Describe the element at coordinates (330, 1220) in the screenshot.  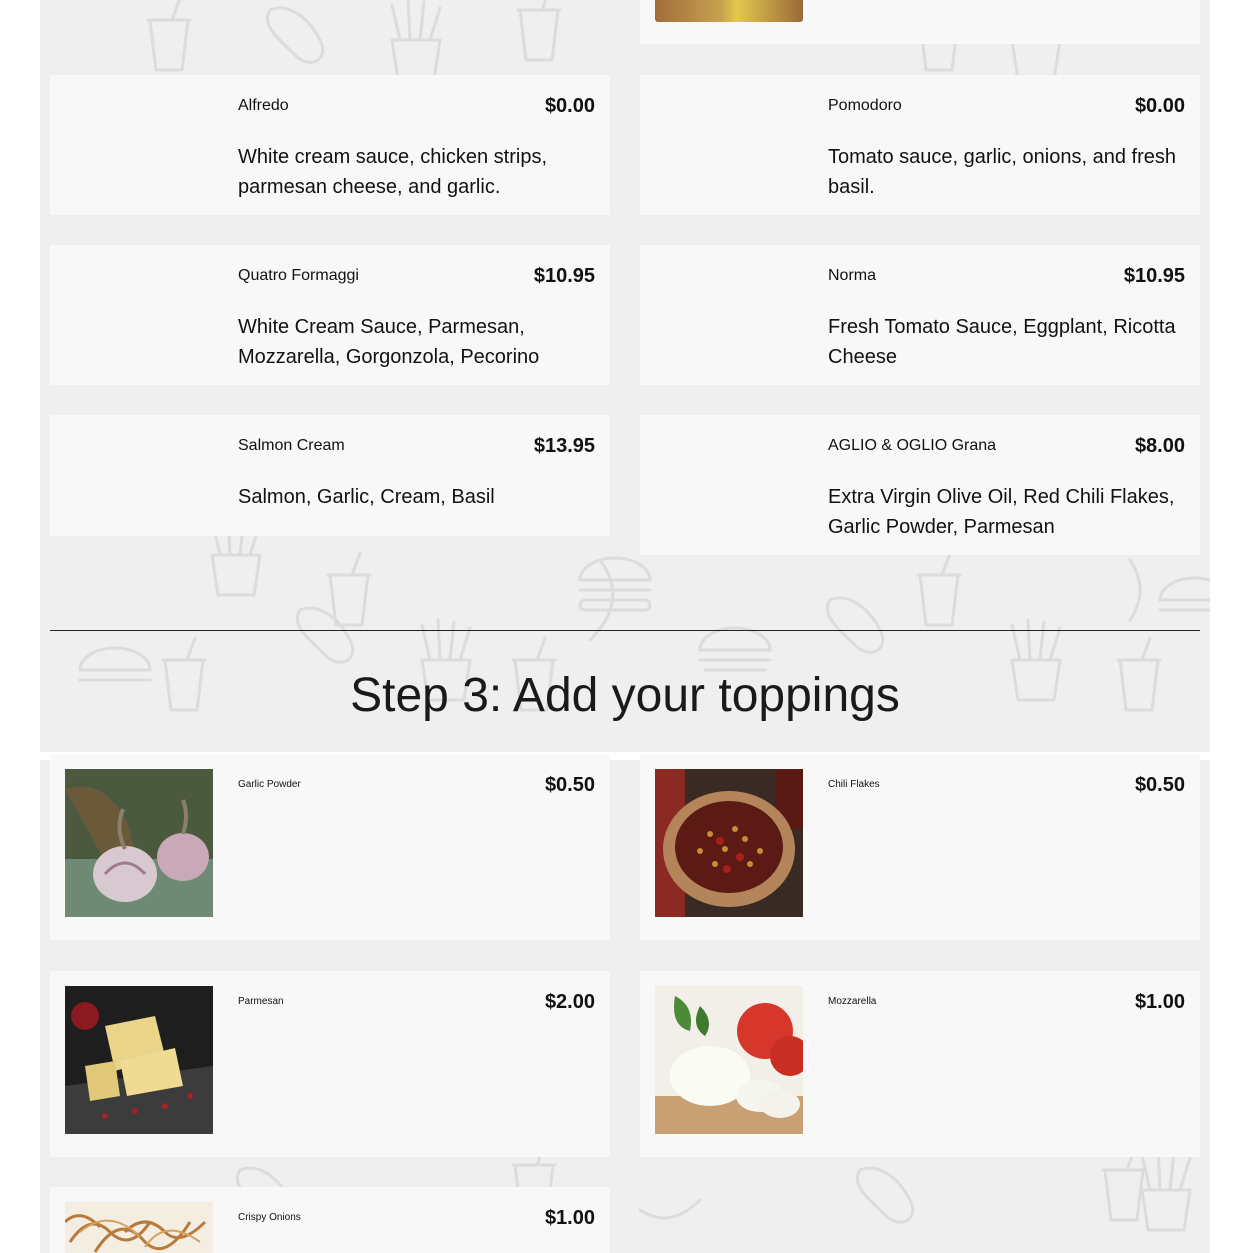
I see `topping-card-crispy-onions: Crispy Onions $1.00` at that location.